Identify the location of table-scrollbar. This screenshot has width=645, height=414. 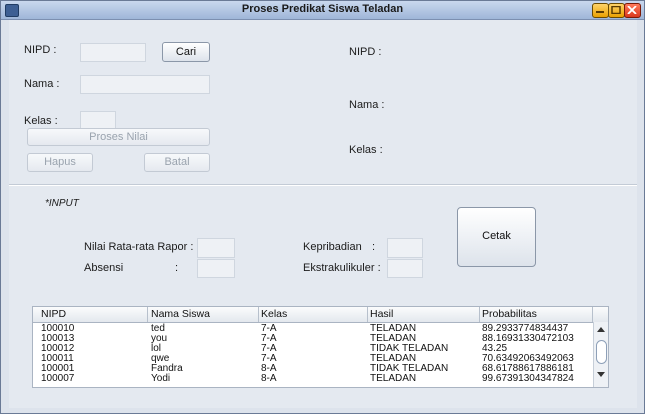
(600, 354).